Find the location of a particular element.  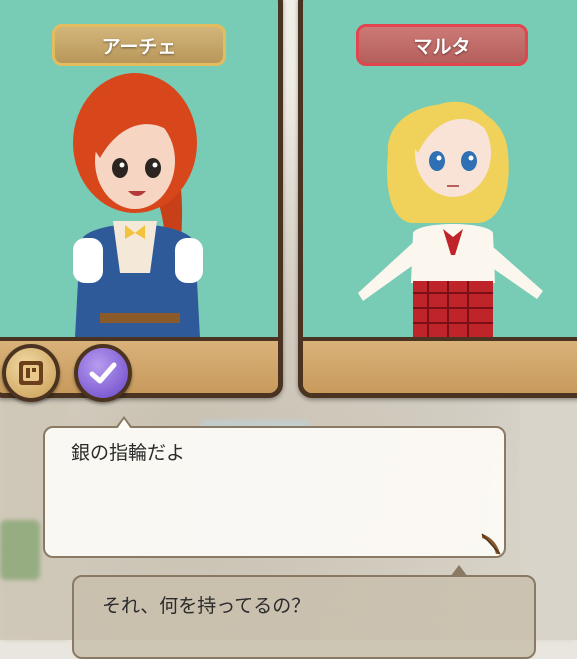

character-nameplate-marta: マルタ is located at coordinates (442, 45).